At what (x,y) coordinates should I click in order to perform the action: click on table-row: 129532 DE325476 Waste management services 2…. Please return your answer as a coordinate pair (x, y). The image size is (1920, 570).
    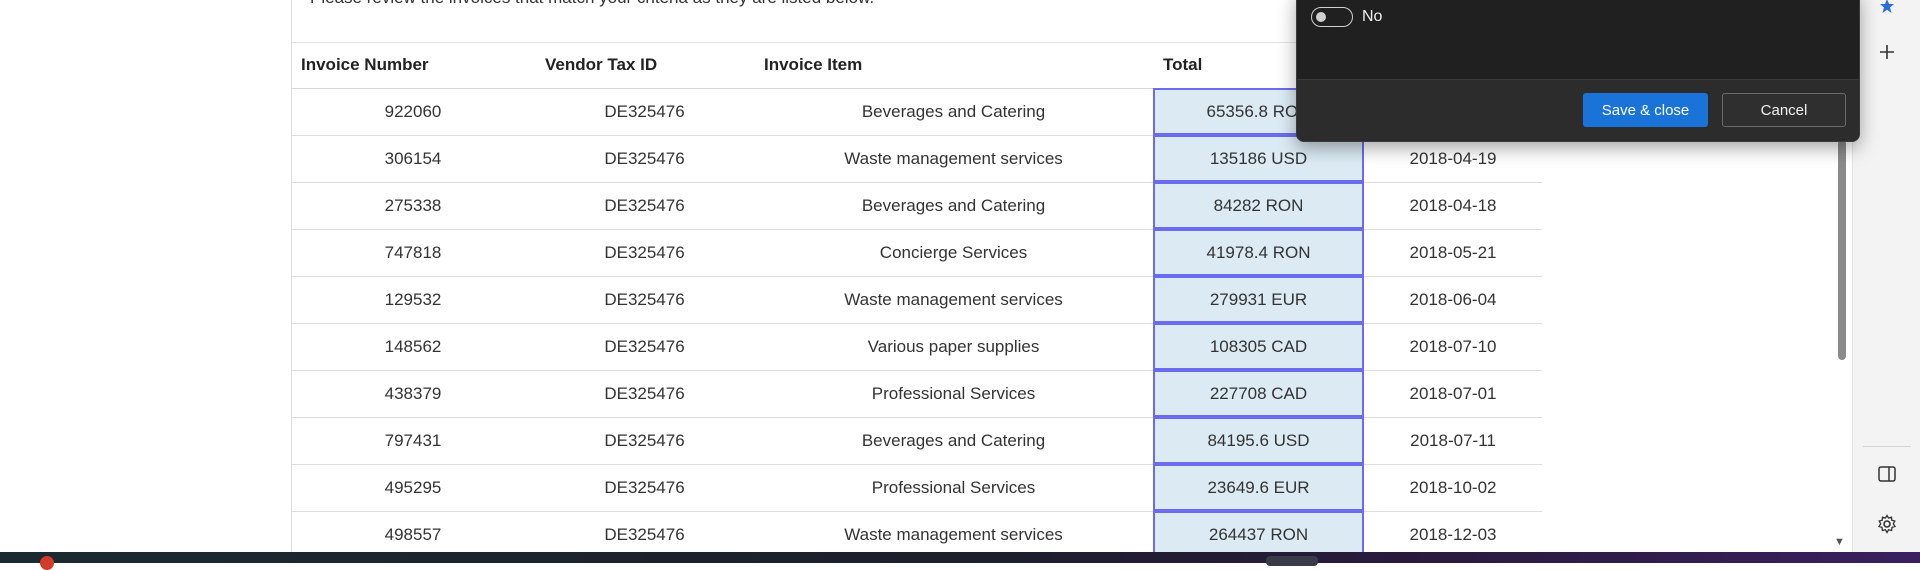
    Looking at the image, I should click on (916, 300).